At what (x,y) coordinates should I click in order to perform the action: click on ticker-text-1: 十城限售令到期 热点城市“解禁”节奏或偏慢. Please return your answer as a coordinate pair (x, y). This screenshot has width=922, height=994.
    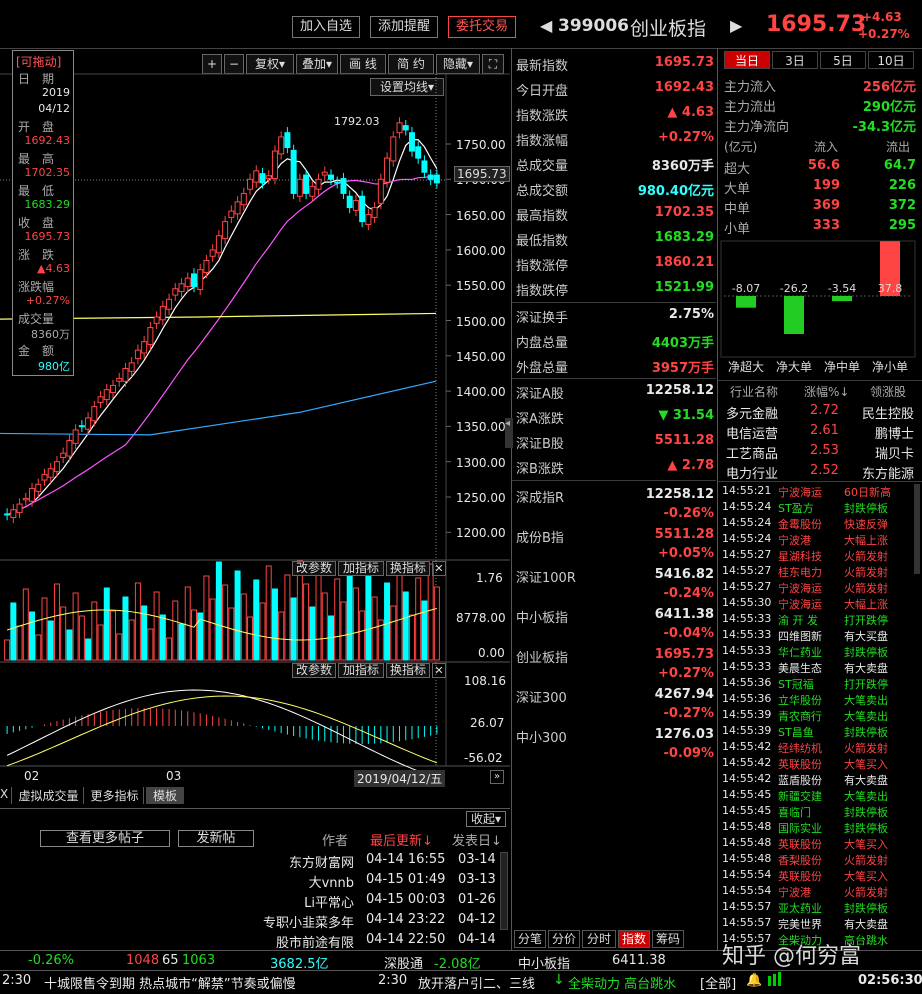
    Looking at the image, I should click on (170, 982).